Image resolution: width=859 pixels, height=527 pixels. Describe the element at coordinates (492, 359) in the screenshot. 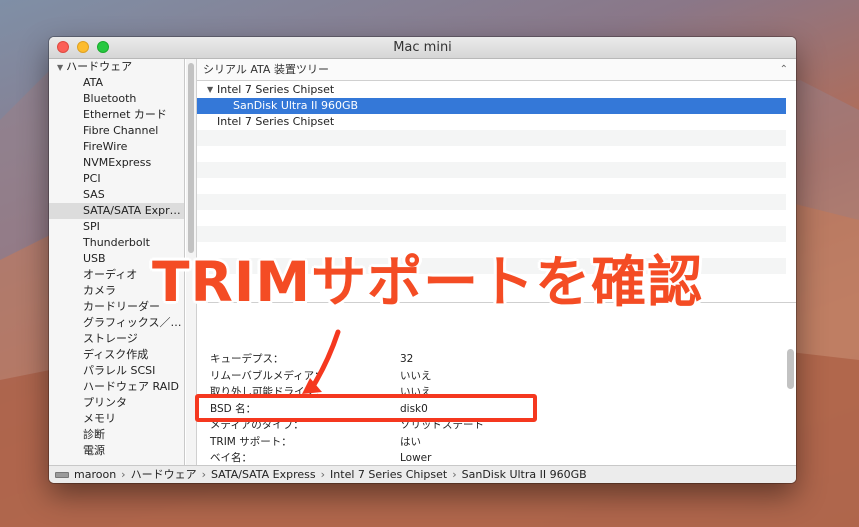

I see `detail-row: キューデプス： 32` at that location.